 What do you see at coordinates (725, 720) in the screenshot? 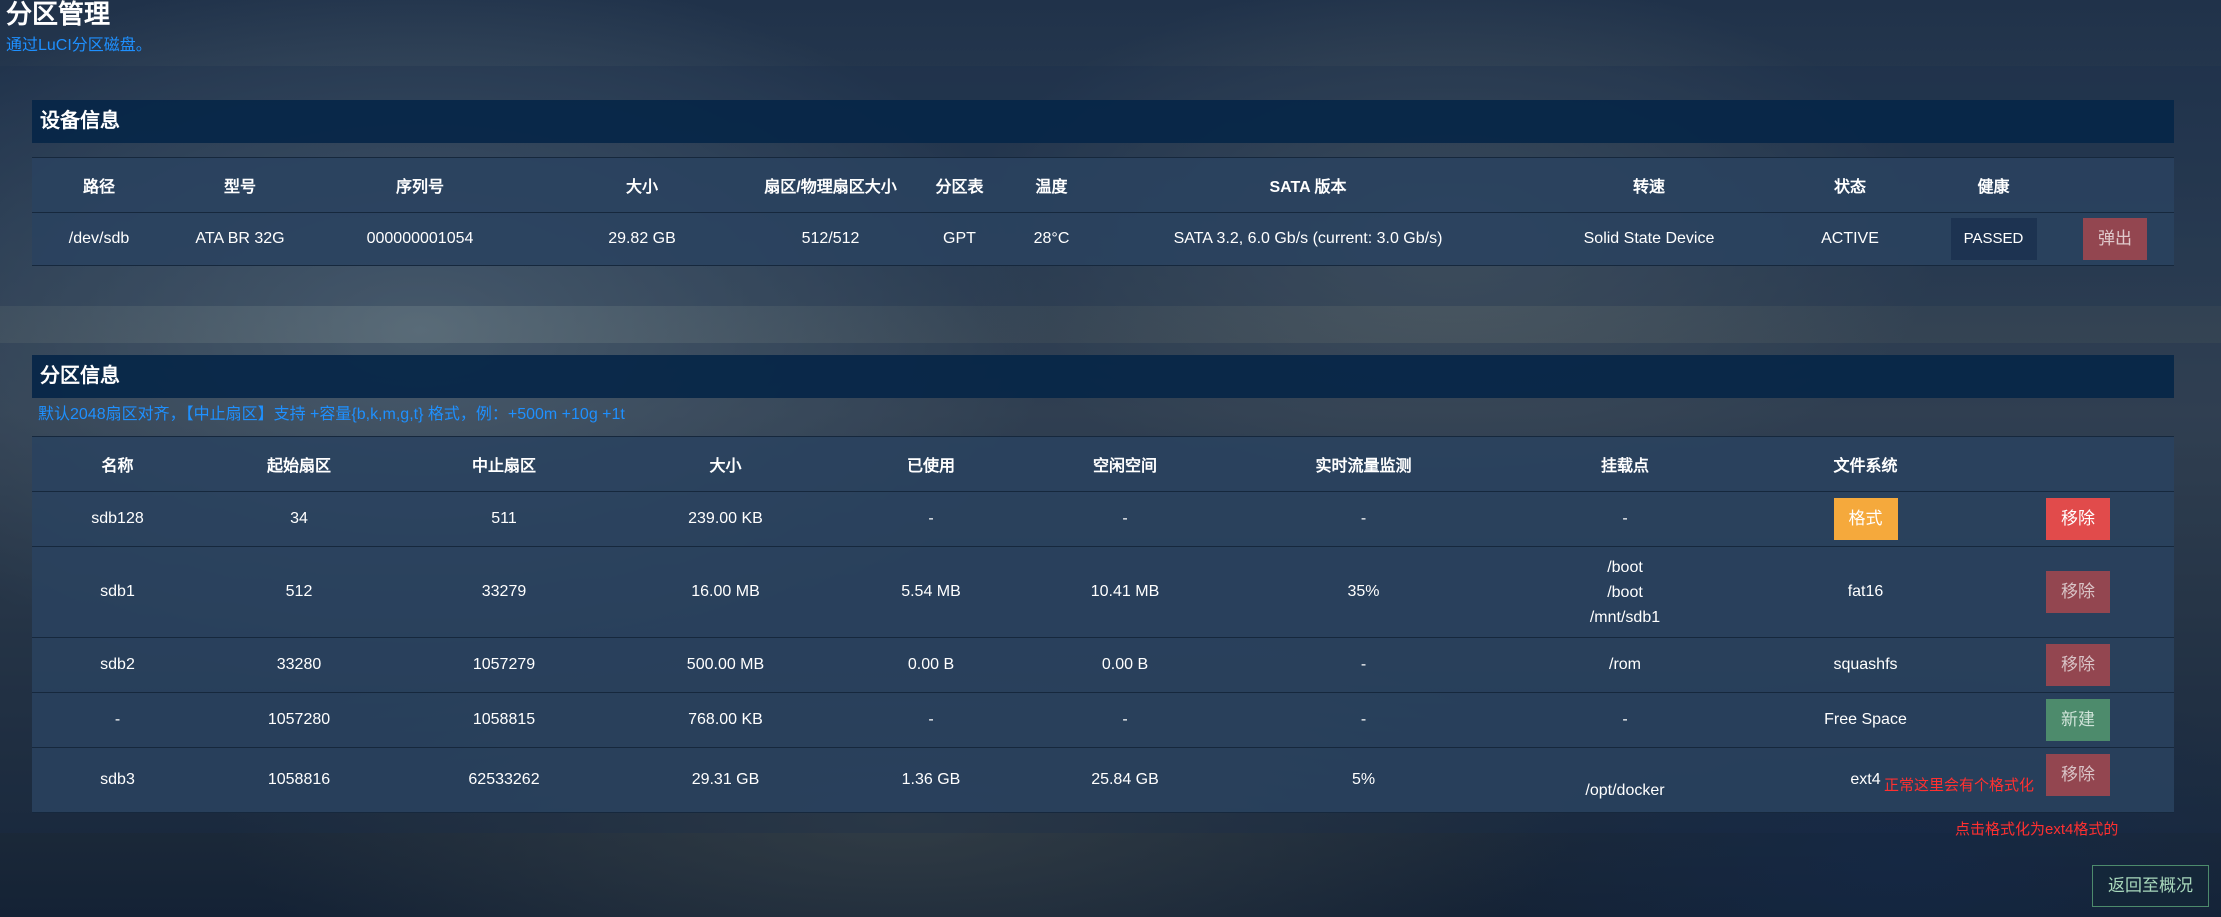
I see `partition-size: 768.00 KB` at bounding box center [725, 720].